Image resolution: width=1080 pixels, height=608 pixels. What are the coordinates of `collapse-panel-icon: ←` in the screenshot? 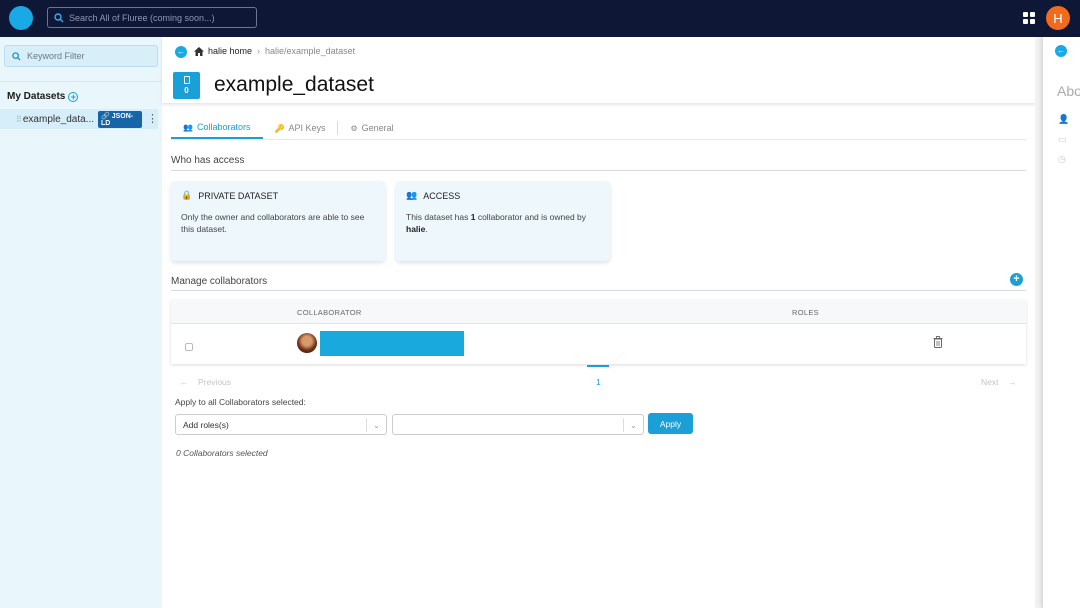 It's located at (1061, 51).